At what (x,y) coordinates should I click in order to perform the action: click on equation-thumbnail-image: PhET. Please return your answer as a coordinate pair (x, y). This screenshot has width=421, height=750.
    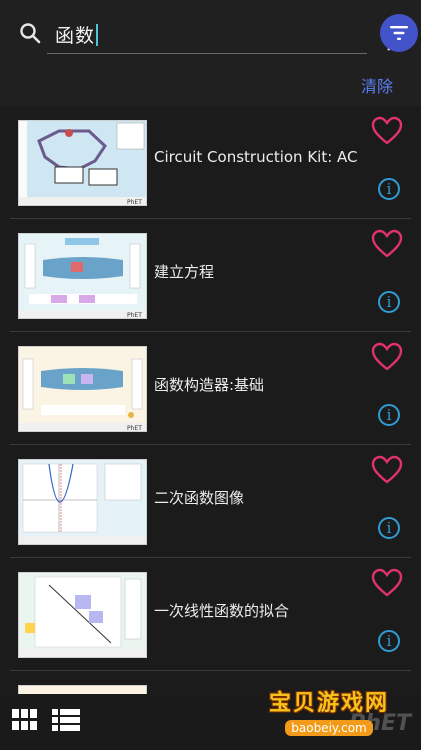
    Looking at the image, I should click on (82, 276).